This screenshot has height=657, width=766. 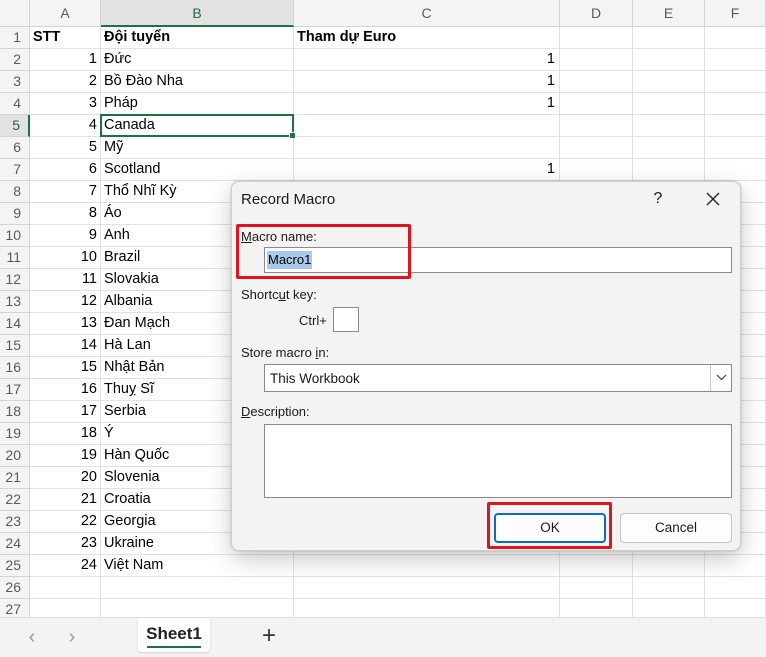 What do you see at coordinates (15, 236) in the screenshot?
I see `row-header: 10` at bounding box center [15, 236].